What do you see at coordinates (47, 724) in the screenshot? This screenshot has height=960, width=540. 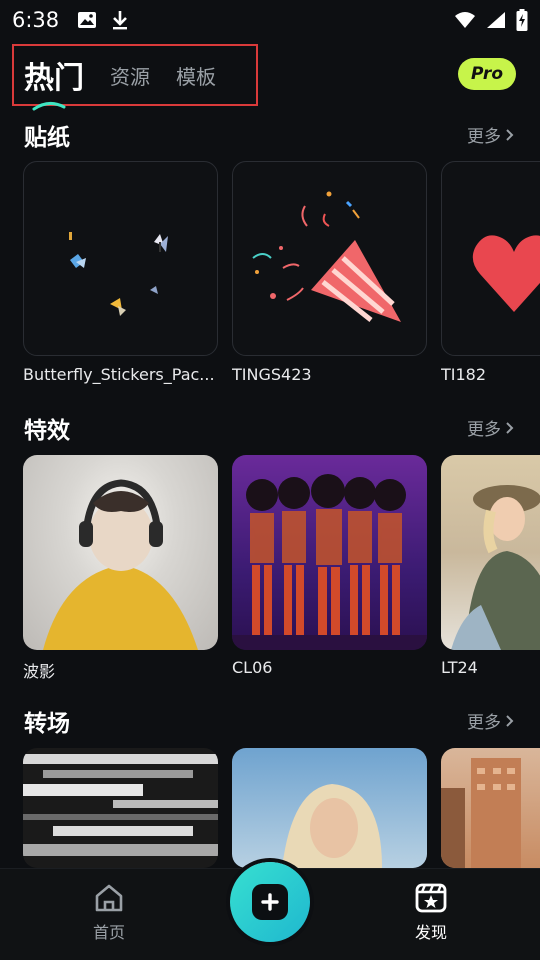 I see `section-title: 转场` at bounding box center [47, 724].